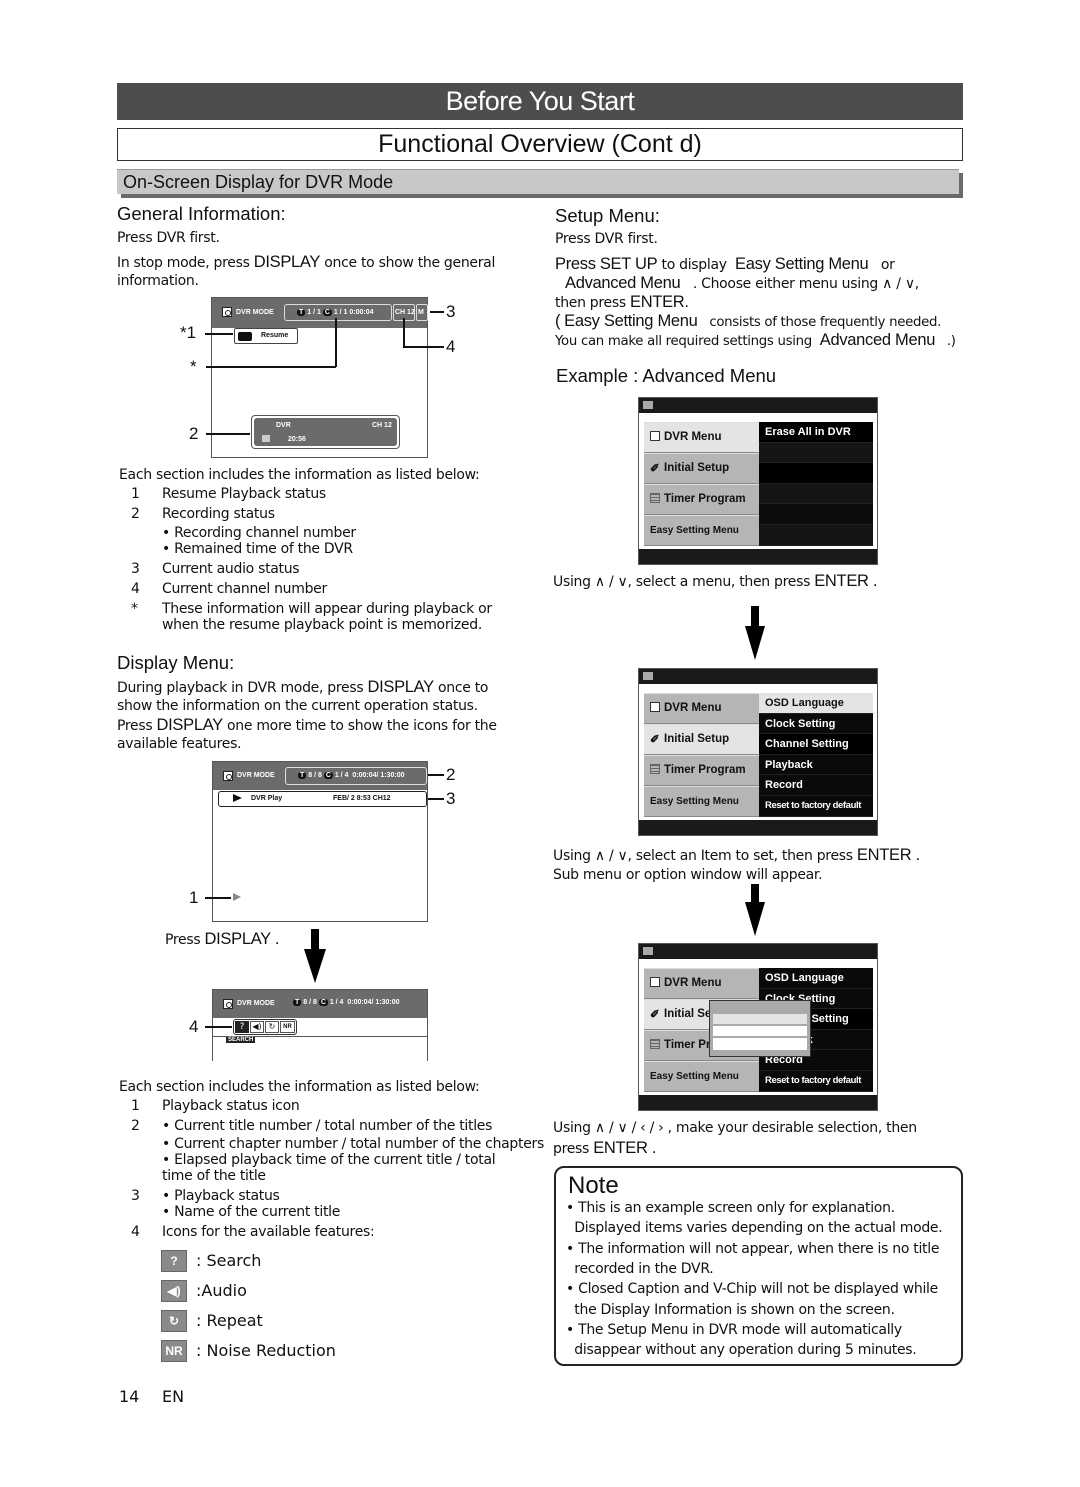 Image resolution: width=1080 pixels, height=1487 pixels. What do you see at coordinates (816, 744) in the screenshot?
I see `submenu-item-channel-setting: Channel Setting` at bounding box center [816, 744].